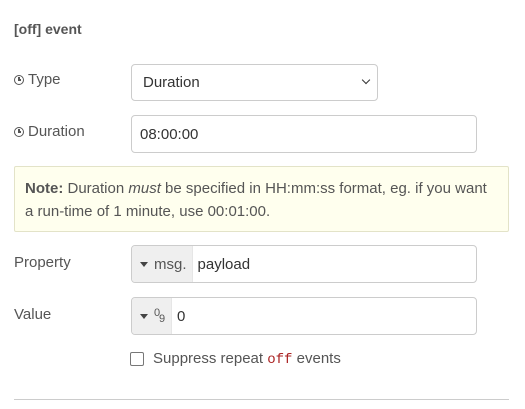 The height and width of the screenshot is (409, 525). What do you see at coordinates (170, 264) in the screenshot?
I see `property-type-prefix: msg.` at bounding box center [170, 264].